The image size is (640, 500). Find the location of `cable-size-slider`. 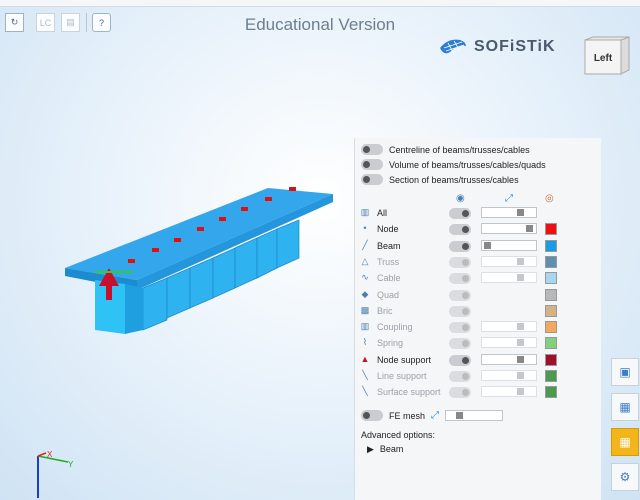

cable-size-slider is located at coordinates (509, 278).